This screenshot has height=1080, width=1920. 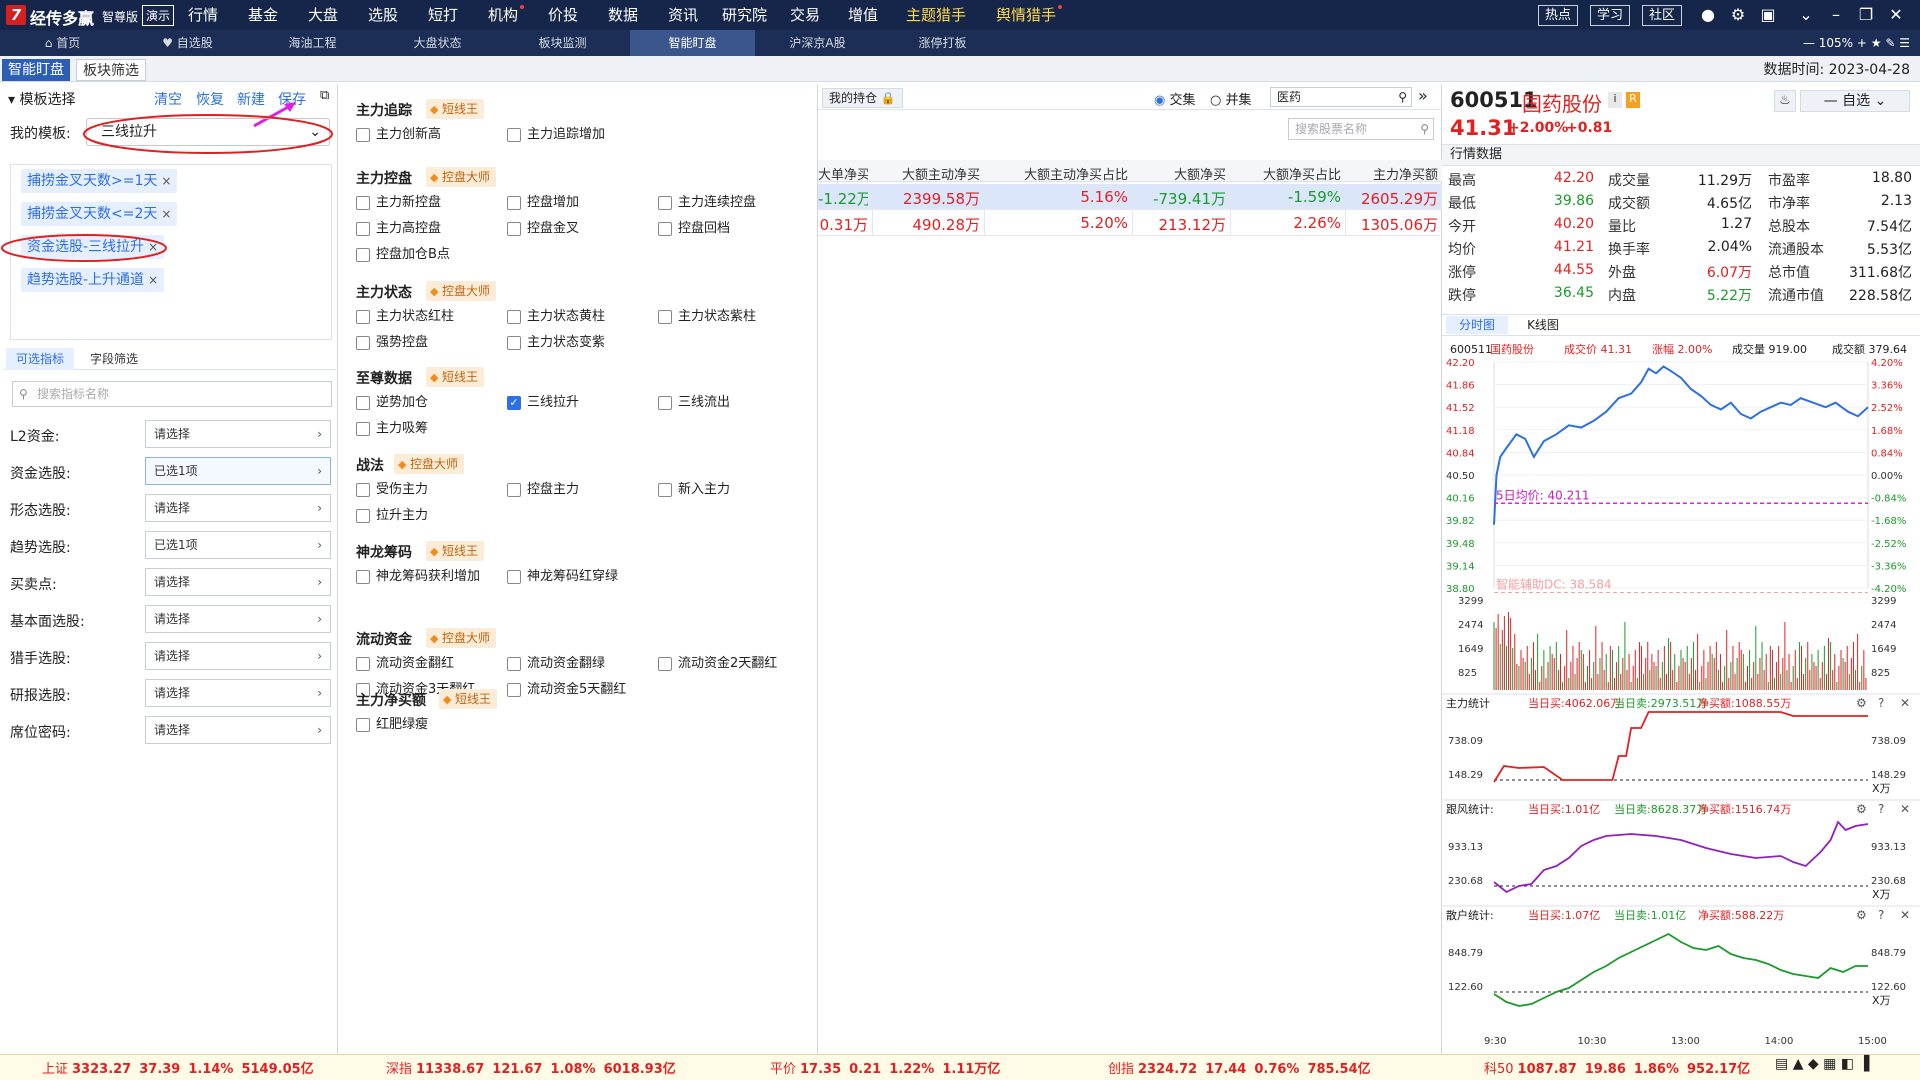 I want to click on indicator-checkbox: 流动资金翻绿, so click(x=556, y=664).